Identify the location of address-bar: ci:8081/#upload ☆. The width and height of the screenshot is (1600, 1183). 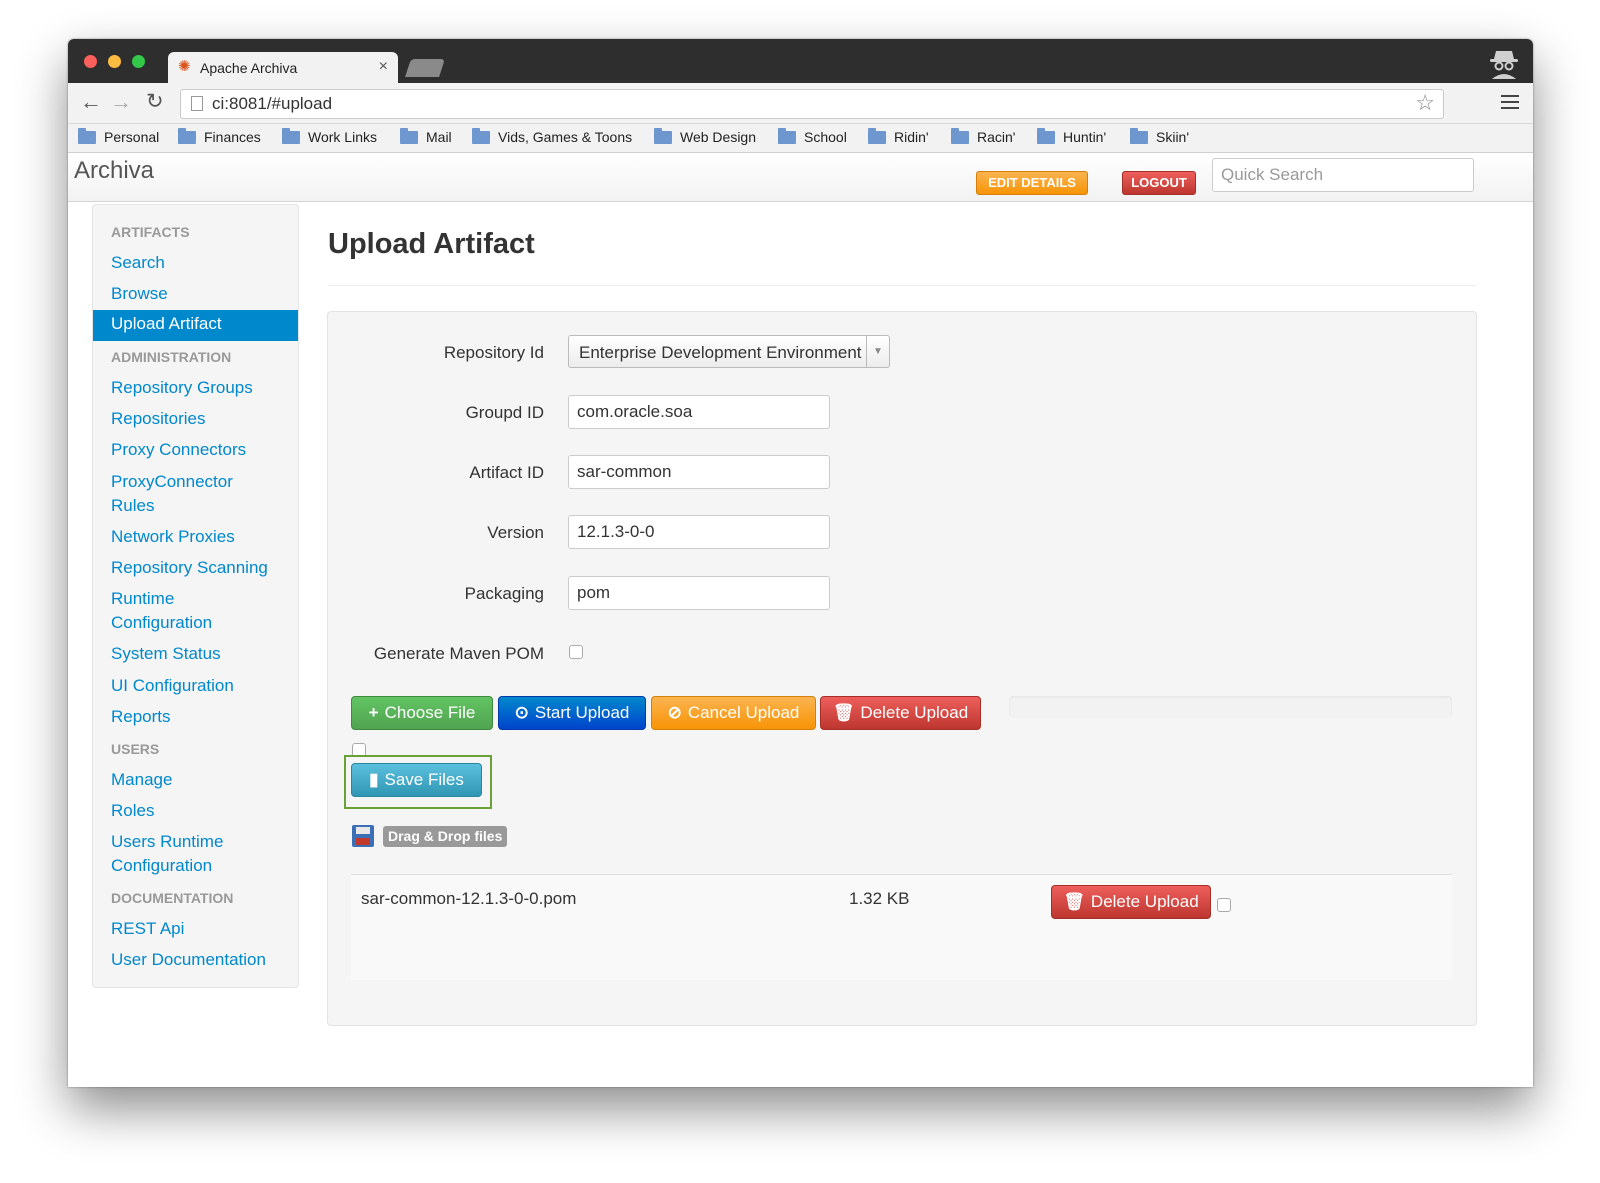
(812, 104).